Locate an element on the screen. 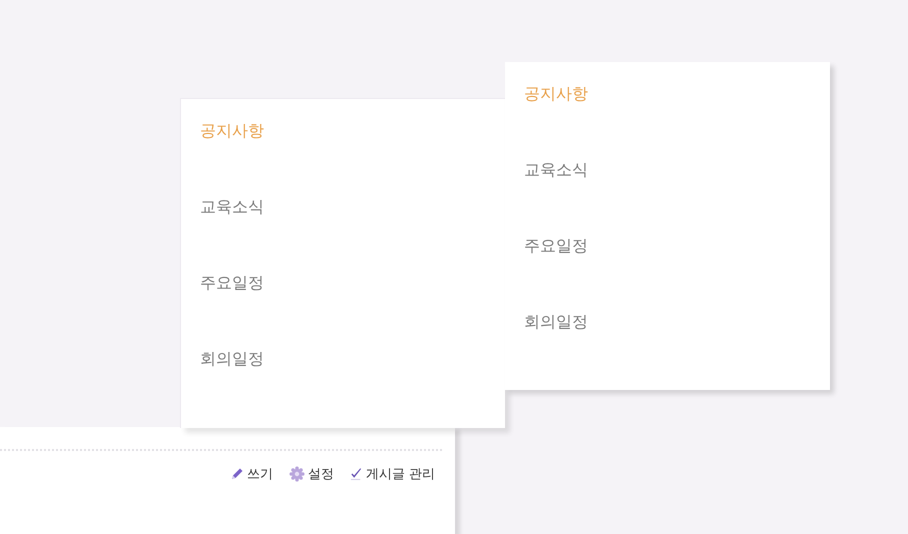 Image resolution: width=908 pixels, height=534 pixels. toolbar-link: 게시글 관리 is located at coordinates (392, 474).